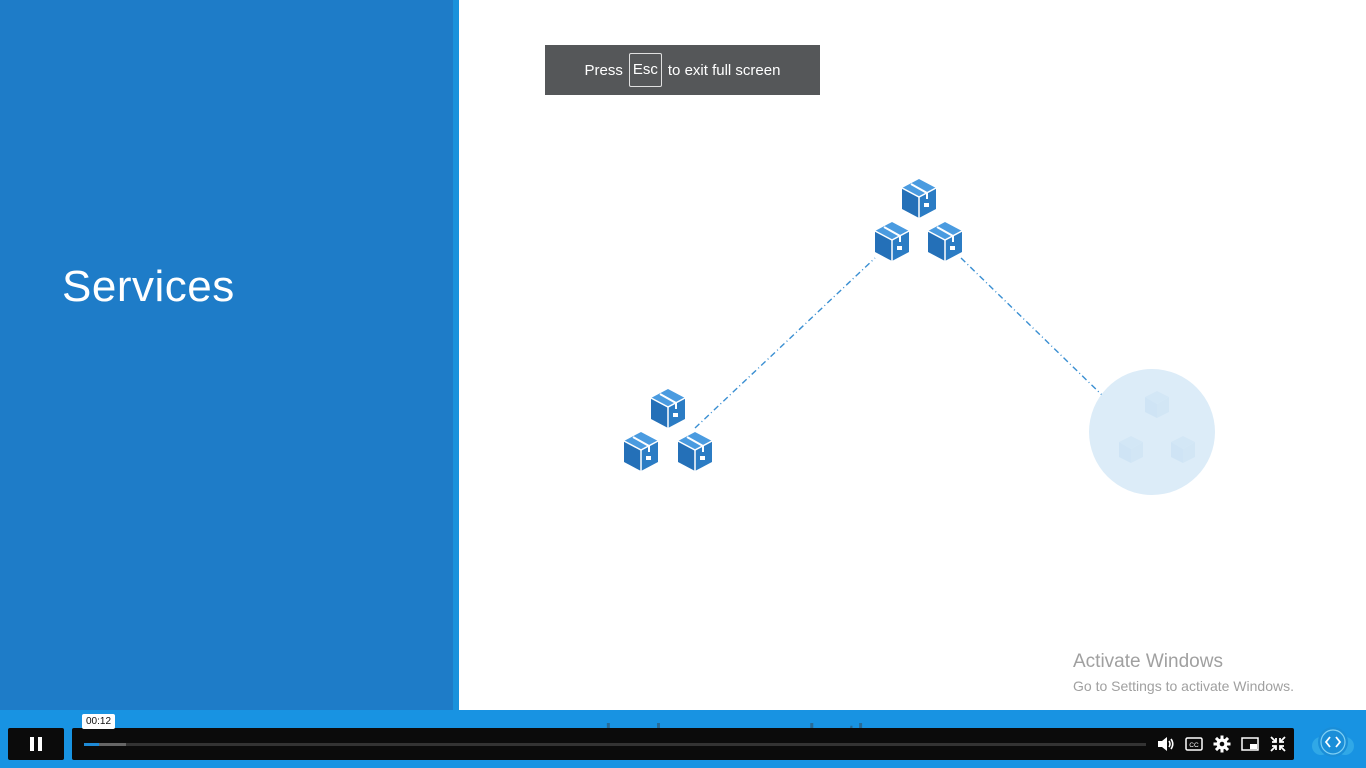 This screenshot has width=1366, height=768. I want to click on link-right, so click(1032, 327).